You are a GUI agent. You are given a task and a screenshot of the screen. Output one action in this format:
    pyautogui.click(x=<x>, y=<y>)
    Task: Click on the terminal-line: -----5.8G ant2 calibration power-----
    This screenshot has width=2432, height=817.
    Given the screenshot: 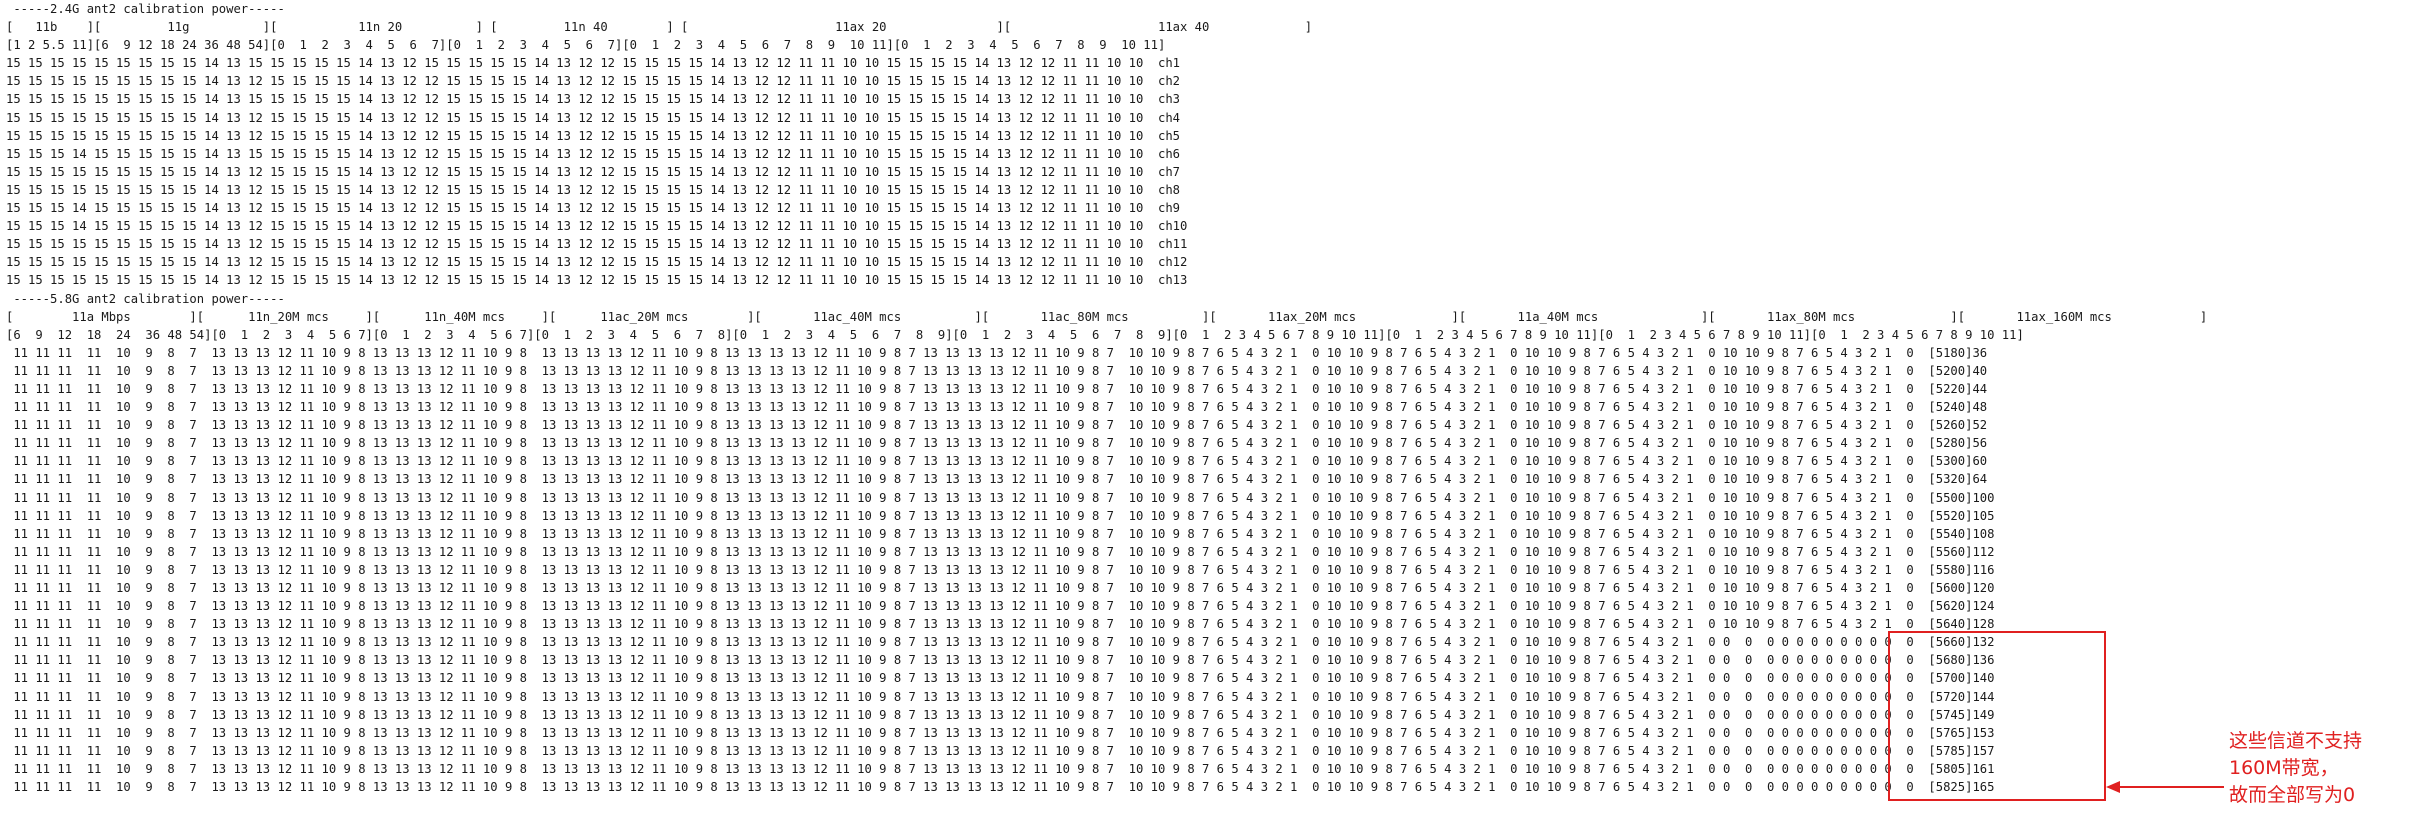 What is the action you would take?
    pyautogui.click(x=145, y=298)
    